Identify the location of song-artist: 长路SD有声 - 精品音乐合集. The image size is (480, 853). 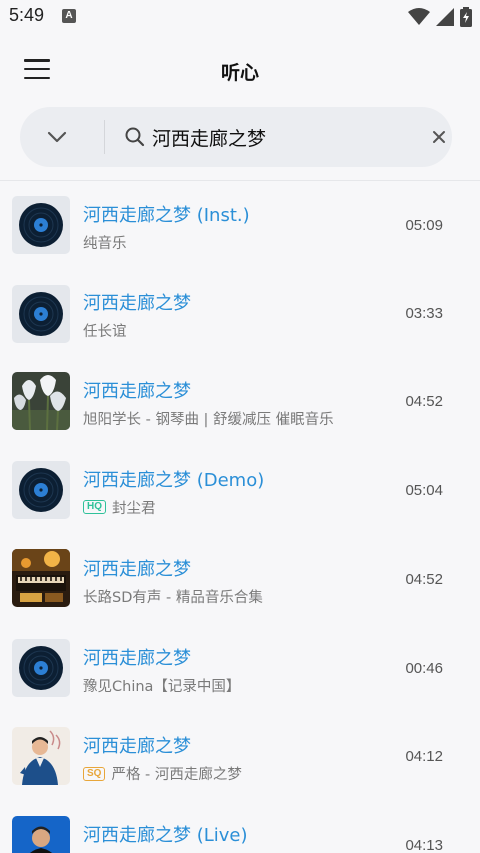
(173, 598).